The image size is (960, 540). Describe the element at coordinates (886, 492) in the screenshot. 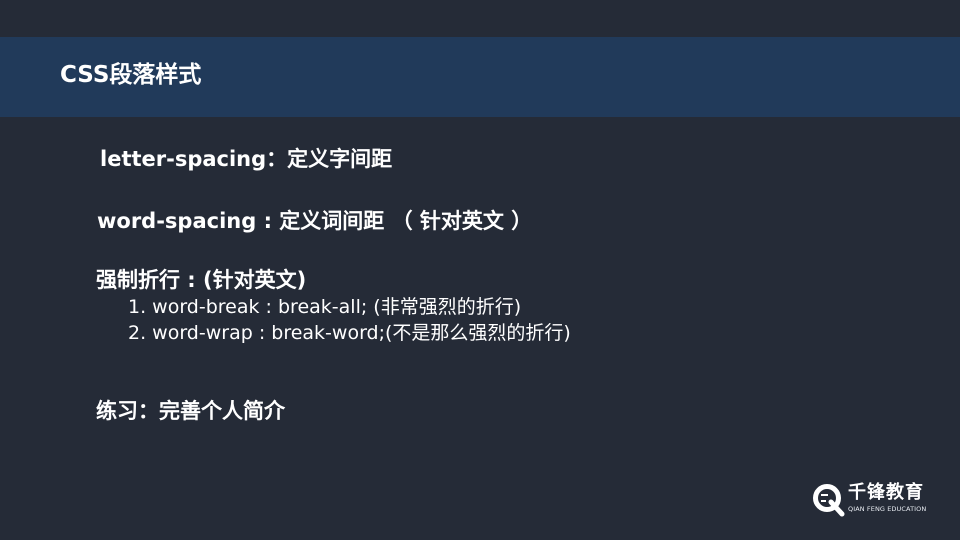

I see `logo-name: 千锋教育` at that location.